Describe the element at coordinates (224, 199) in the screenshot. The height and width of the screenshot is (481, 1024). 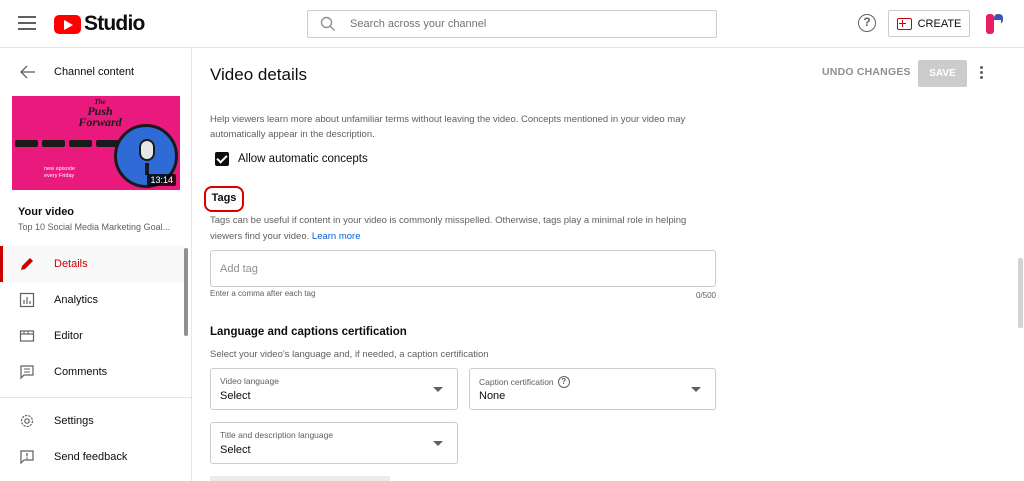
I see `tags-heading: Tags` at that location.